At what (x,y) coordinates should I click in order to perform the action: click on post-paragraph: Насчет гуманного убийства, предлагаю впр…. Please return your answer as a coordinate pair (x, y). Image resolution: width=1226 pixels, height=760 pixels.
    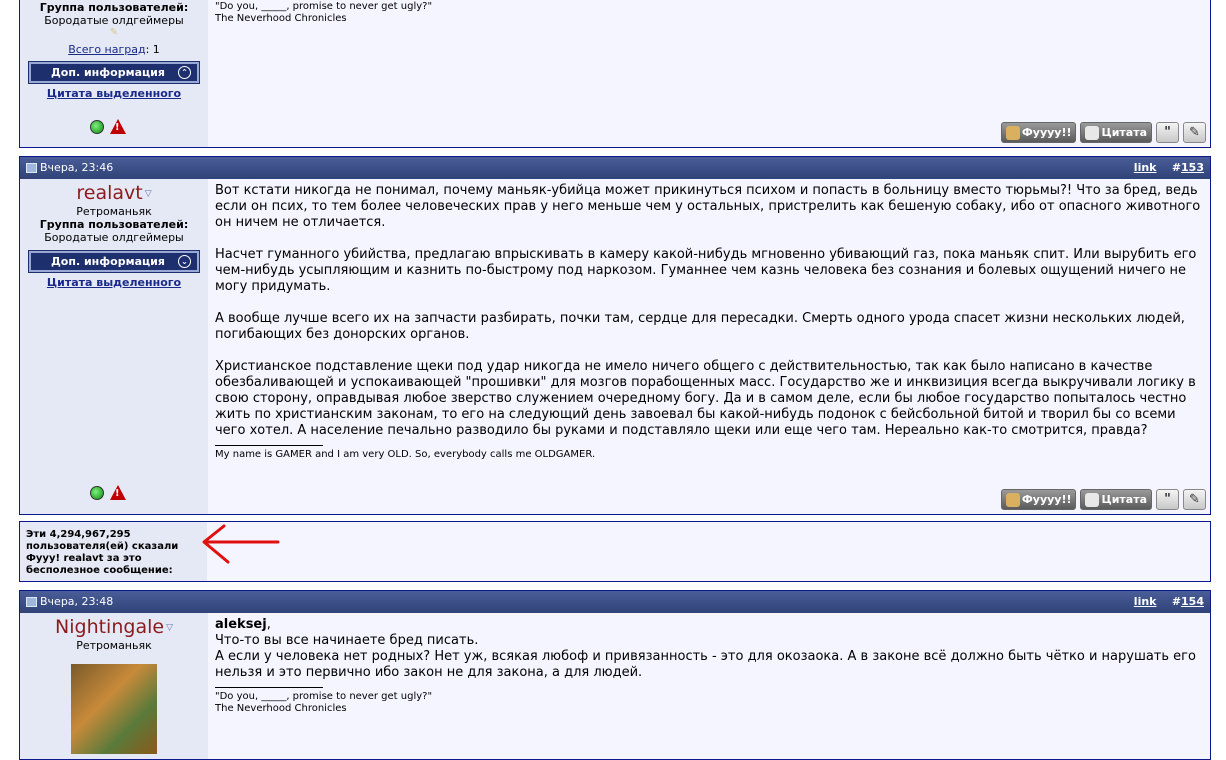
    Looking at the image, I should click on (706, 270).